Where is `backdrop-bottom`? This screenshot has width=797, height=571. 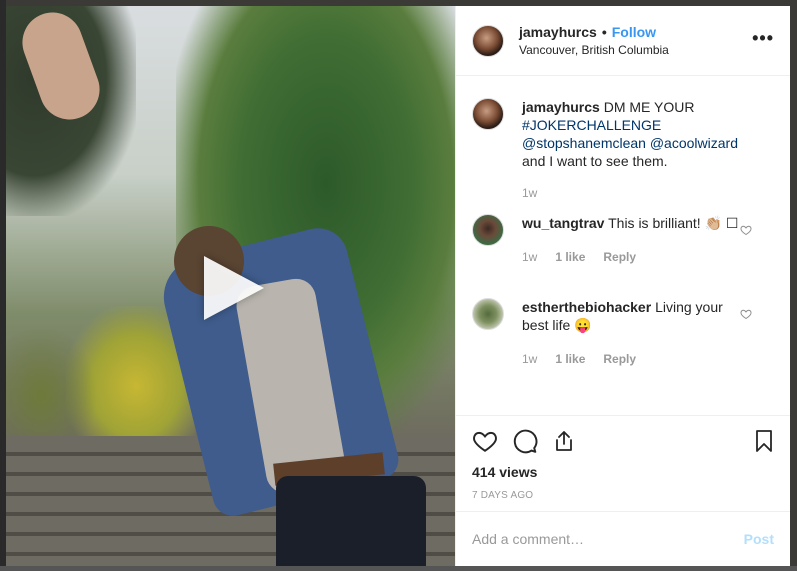
backdrop-bottom is located at coordinates (398, 568).